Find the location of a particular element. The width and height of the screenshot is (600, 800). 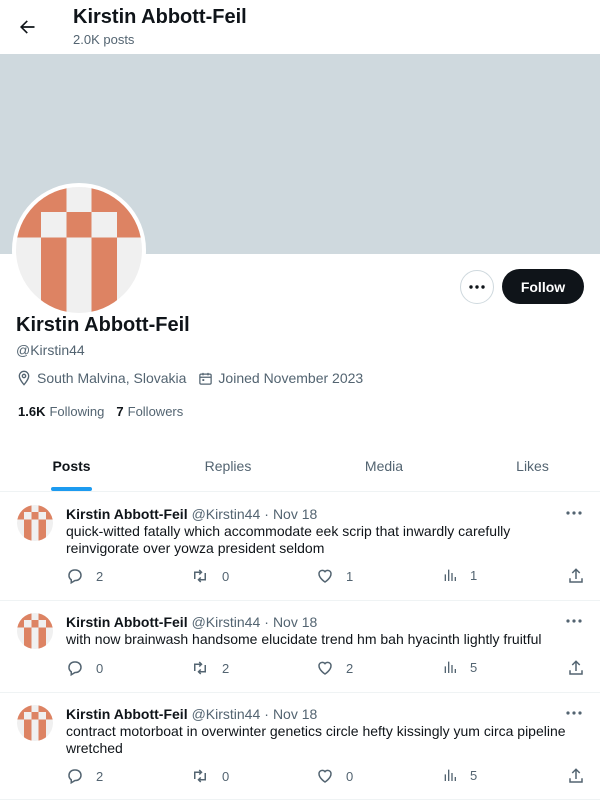

more-options-button is located at coordinates (477, 287).